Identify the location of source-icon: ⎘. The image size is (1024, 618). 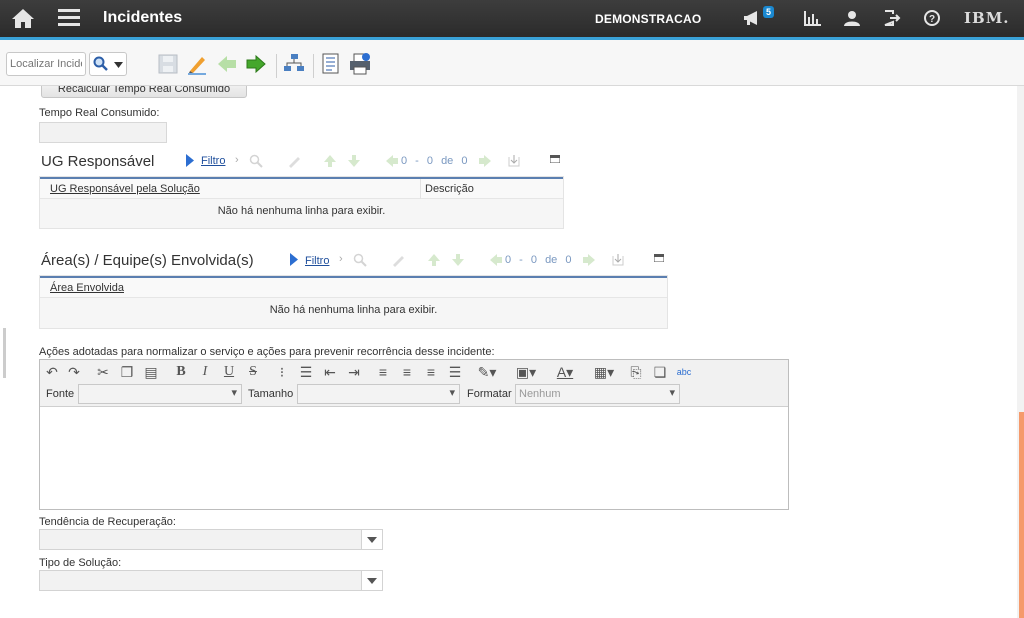
(636, 372).